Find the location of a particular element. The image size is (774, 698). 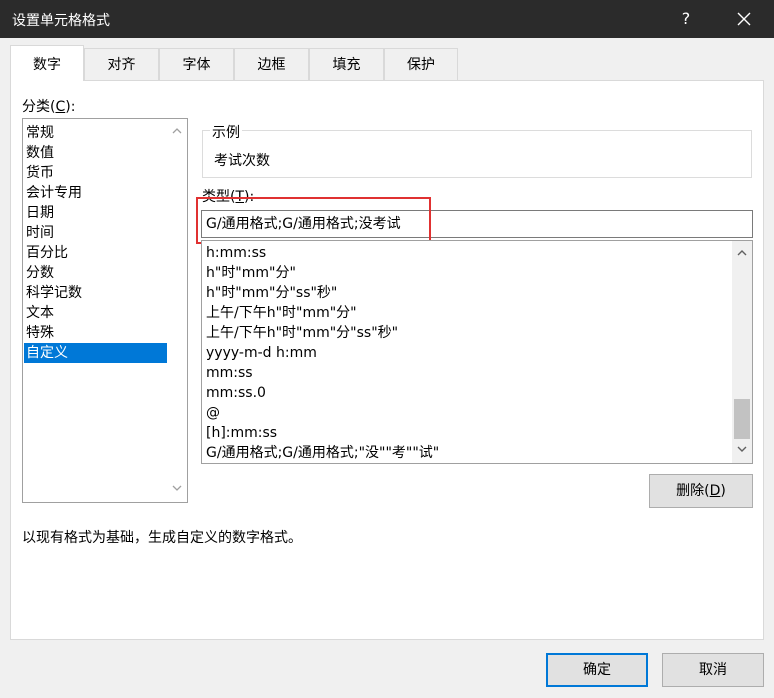

category-item: 会计专用 is located at coordinates (95, 193).